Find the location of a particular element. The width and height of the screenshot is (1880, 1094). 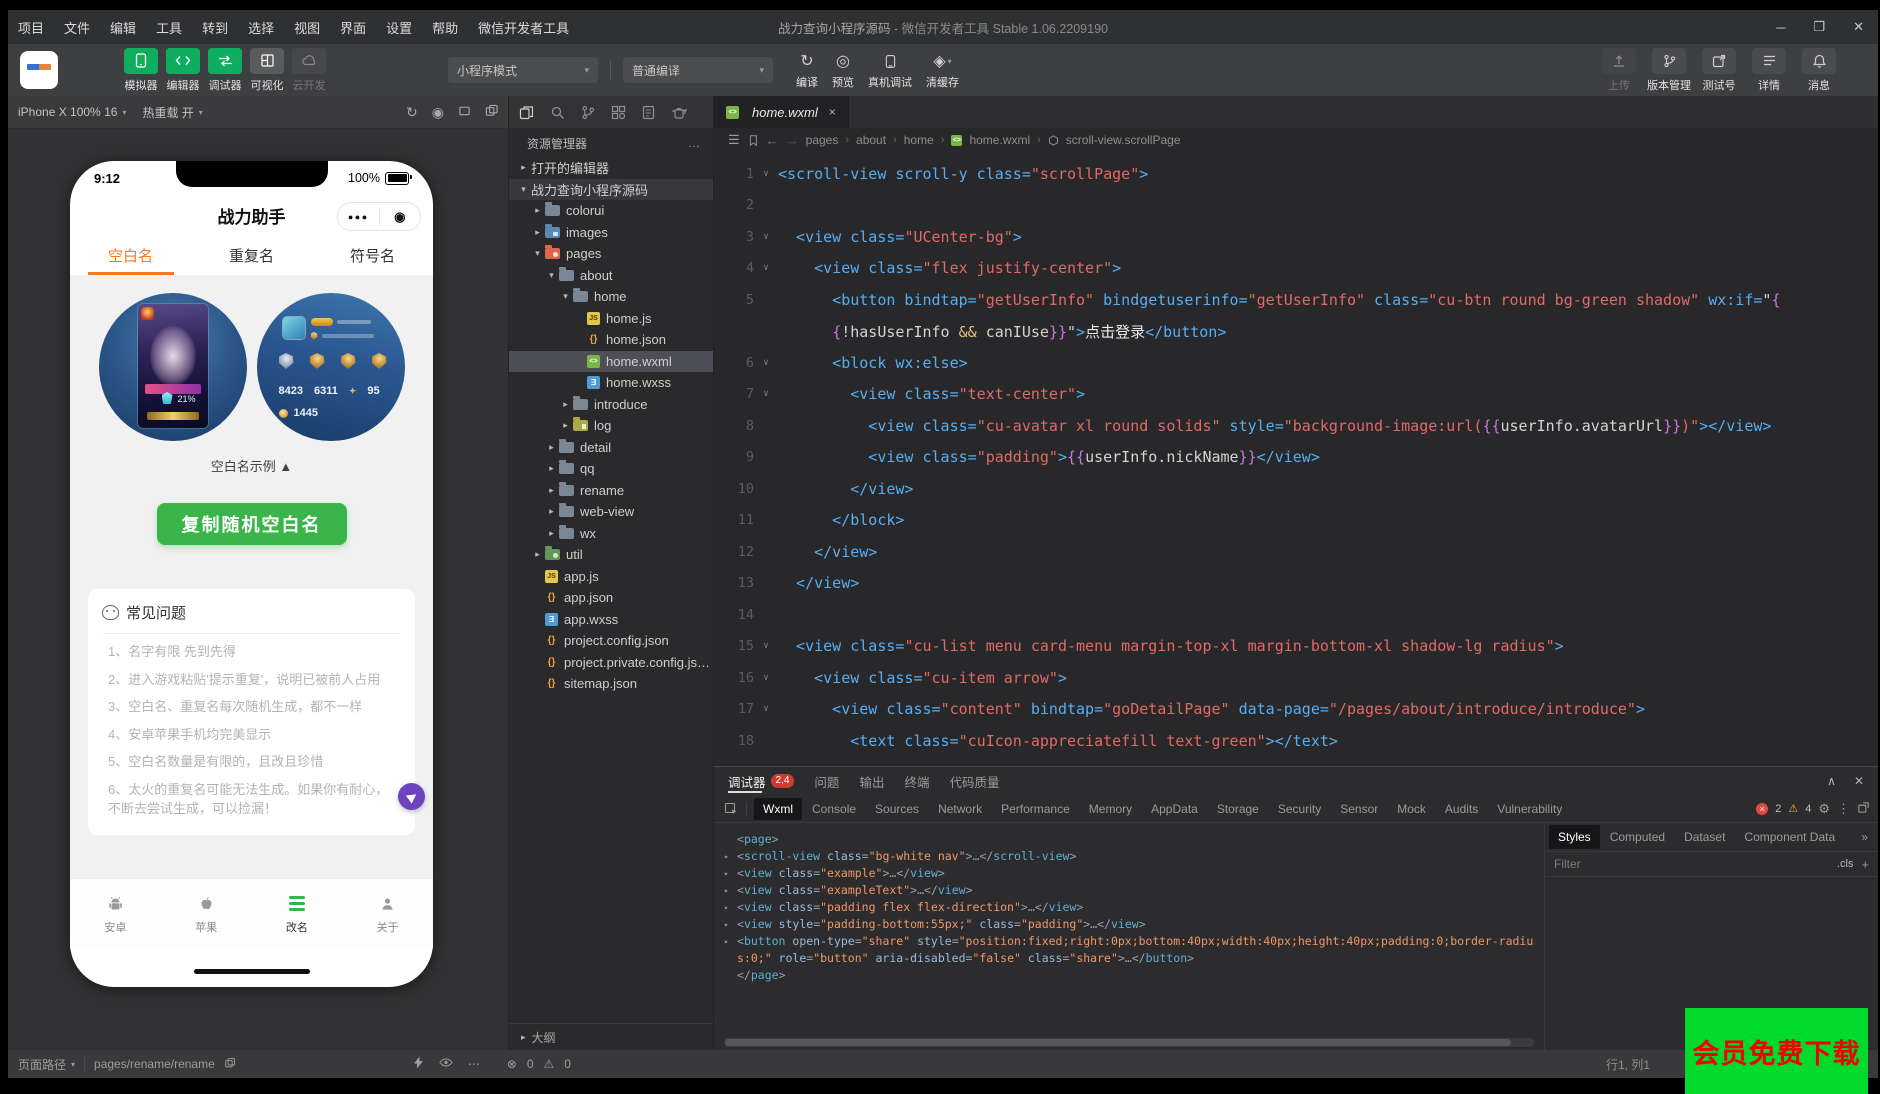

copy-path-icon is located at coordinates (230, 1064).